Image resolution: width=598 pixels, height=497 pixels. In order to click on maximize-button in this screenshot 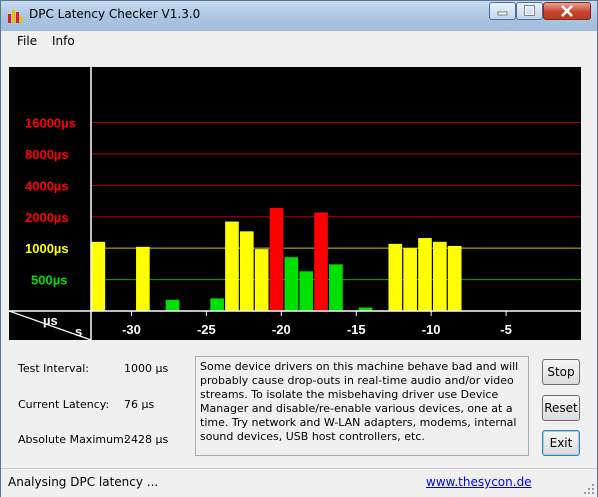, I will do `click(529, 11)`.